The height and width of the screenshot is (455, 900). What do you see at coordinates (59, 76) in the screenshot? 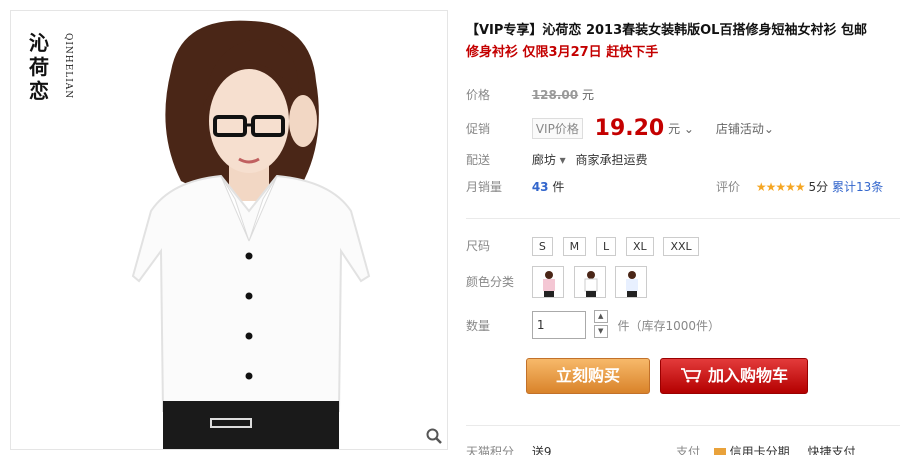
I see `brand-logo: 沁荷恋 QINHELIAN` at bounding box center [59, 76].